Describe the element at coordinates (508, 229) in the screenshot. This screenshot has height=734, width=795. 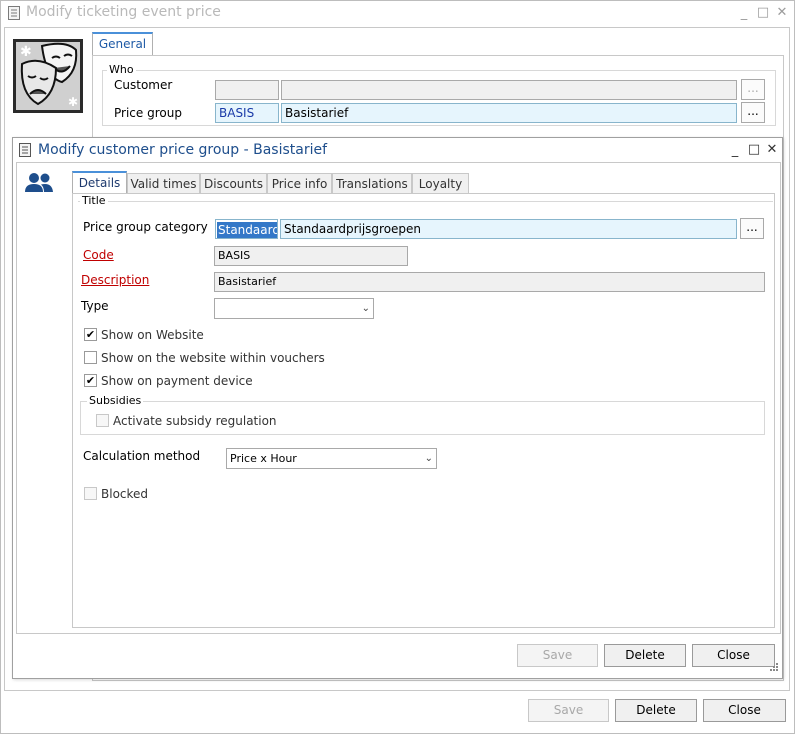
I see `category-name-field: Standaardprijsgroepen` at that location.